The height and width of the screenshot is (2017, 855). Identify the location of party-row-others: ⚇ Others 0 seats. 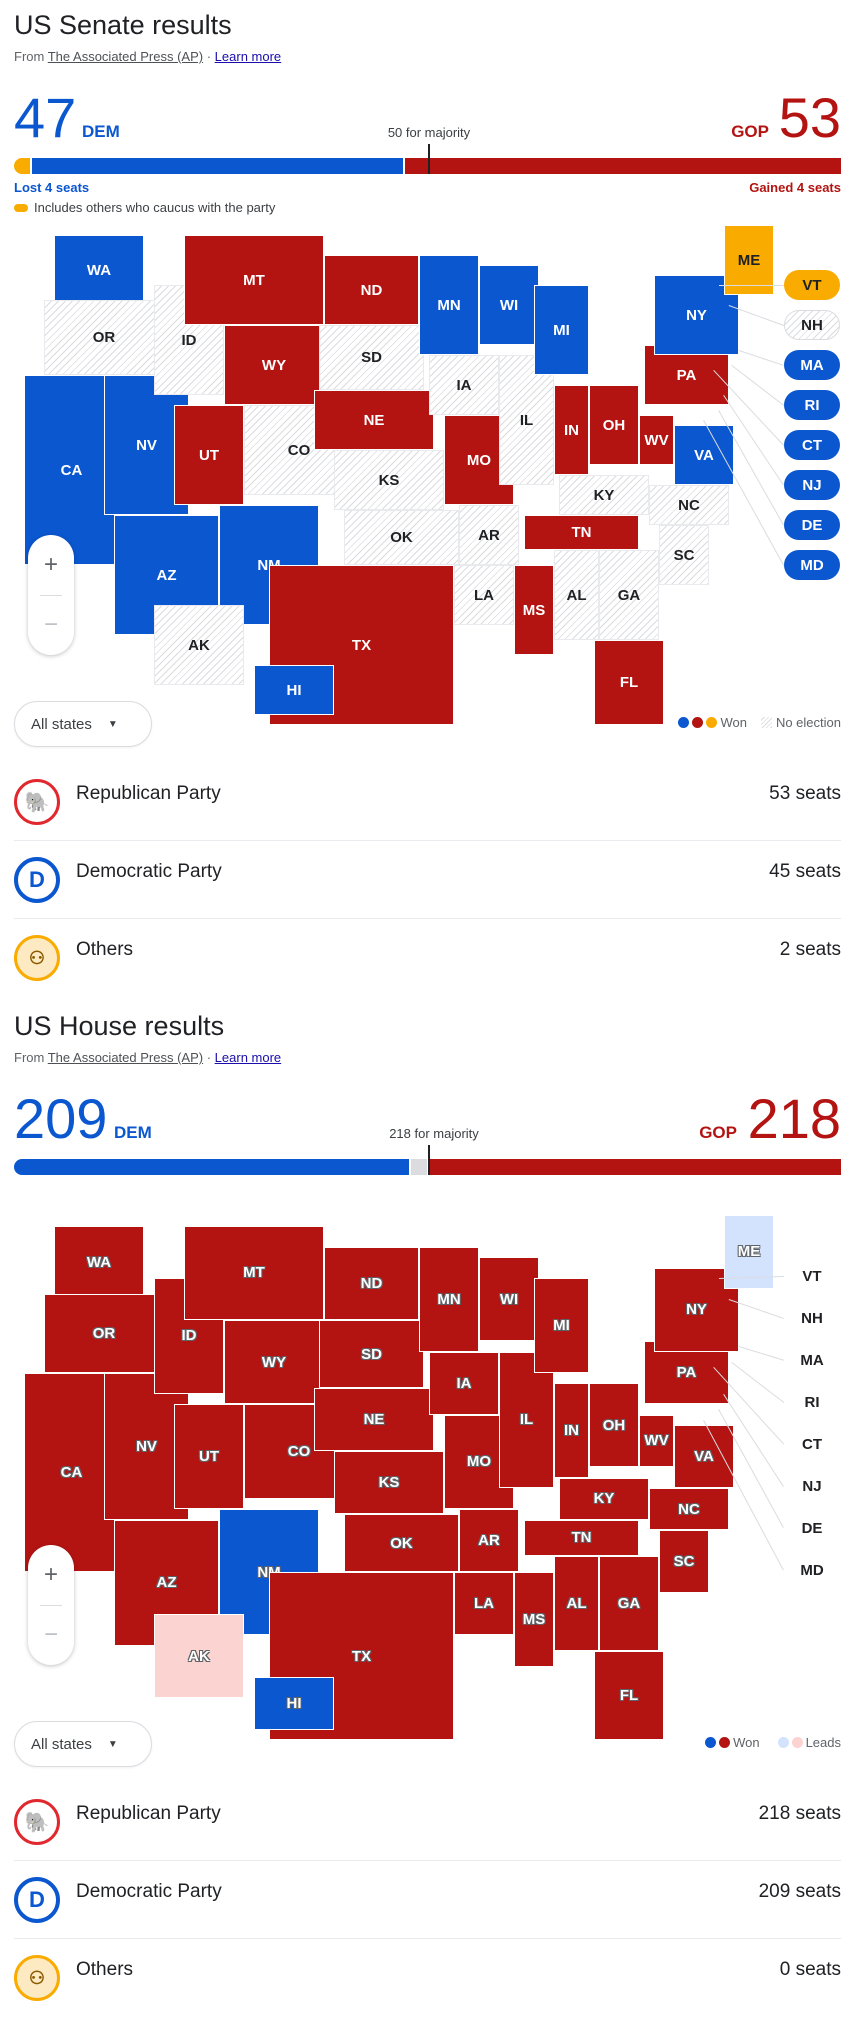
(427, 1978).